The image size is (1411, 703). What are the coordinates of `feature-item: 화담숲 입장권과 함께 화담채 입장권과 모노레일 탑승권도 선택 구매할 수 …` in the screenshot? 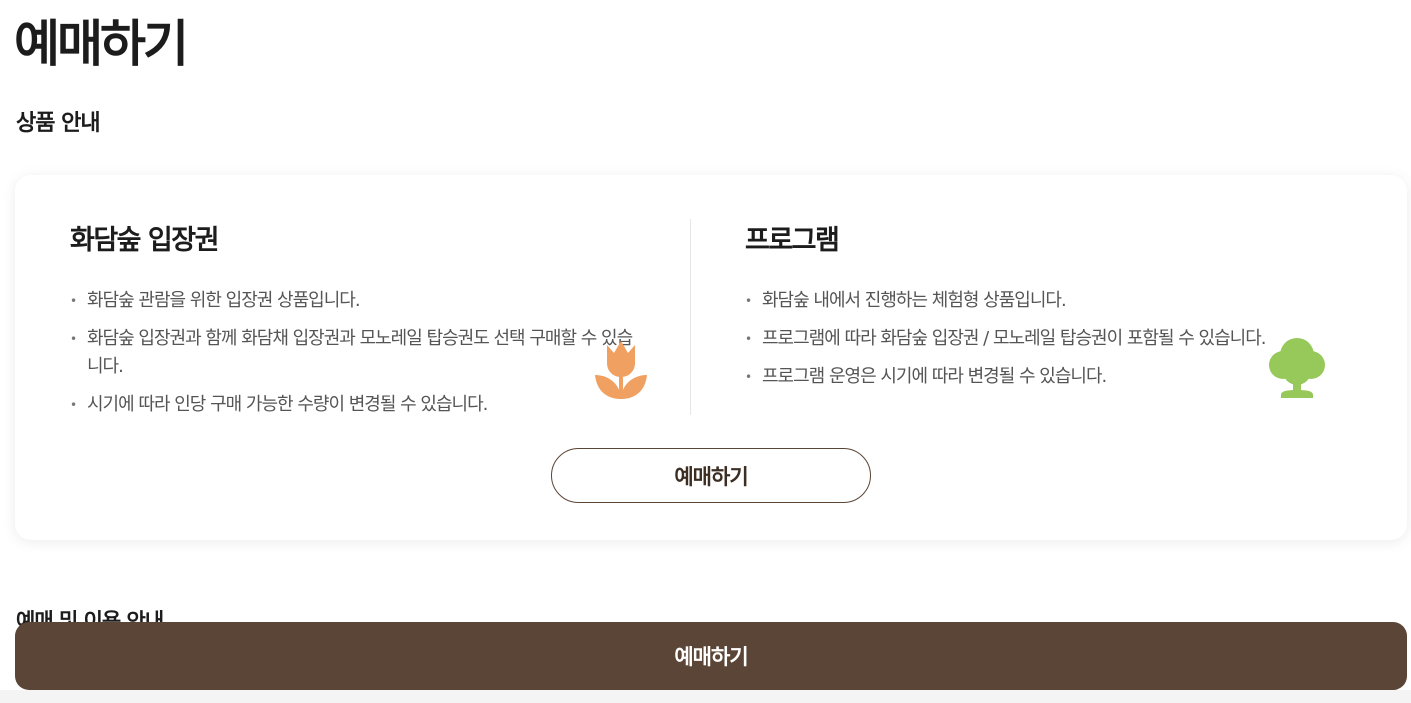 It's located at (355, 353).